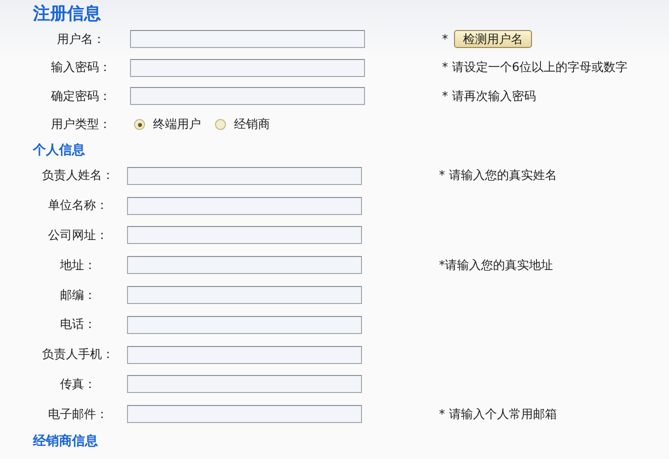 The image size is (669, 459). I want to click on field-label: 地址：, so click(78, 265).